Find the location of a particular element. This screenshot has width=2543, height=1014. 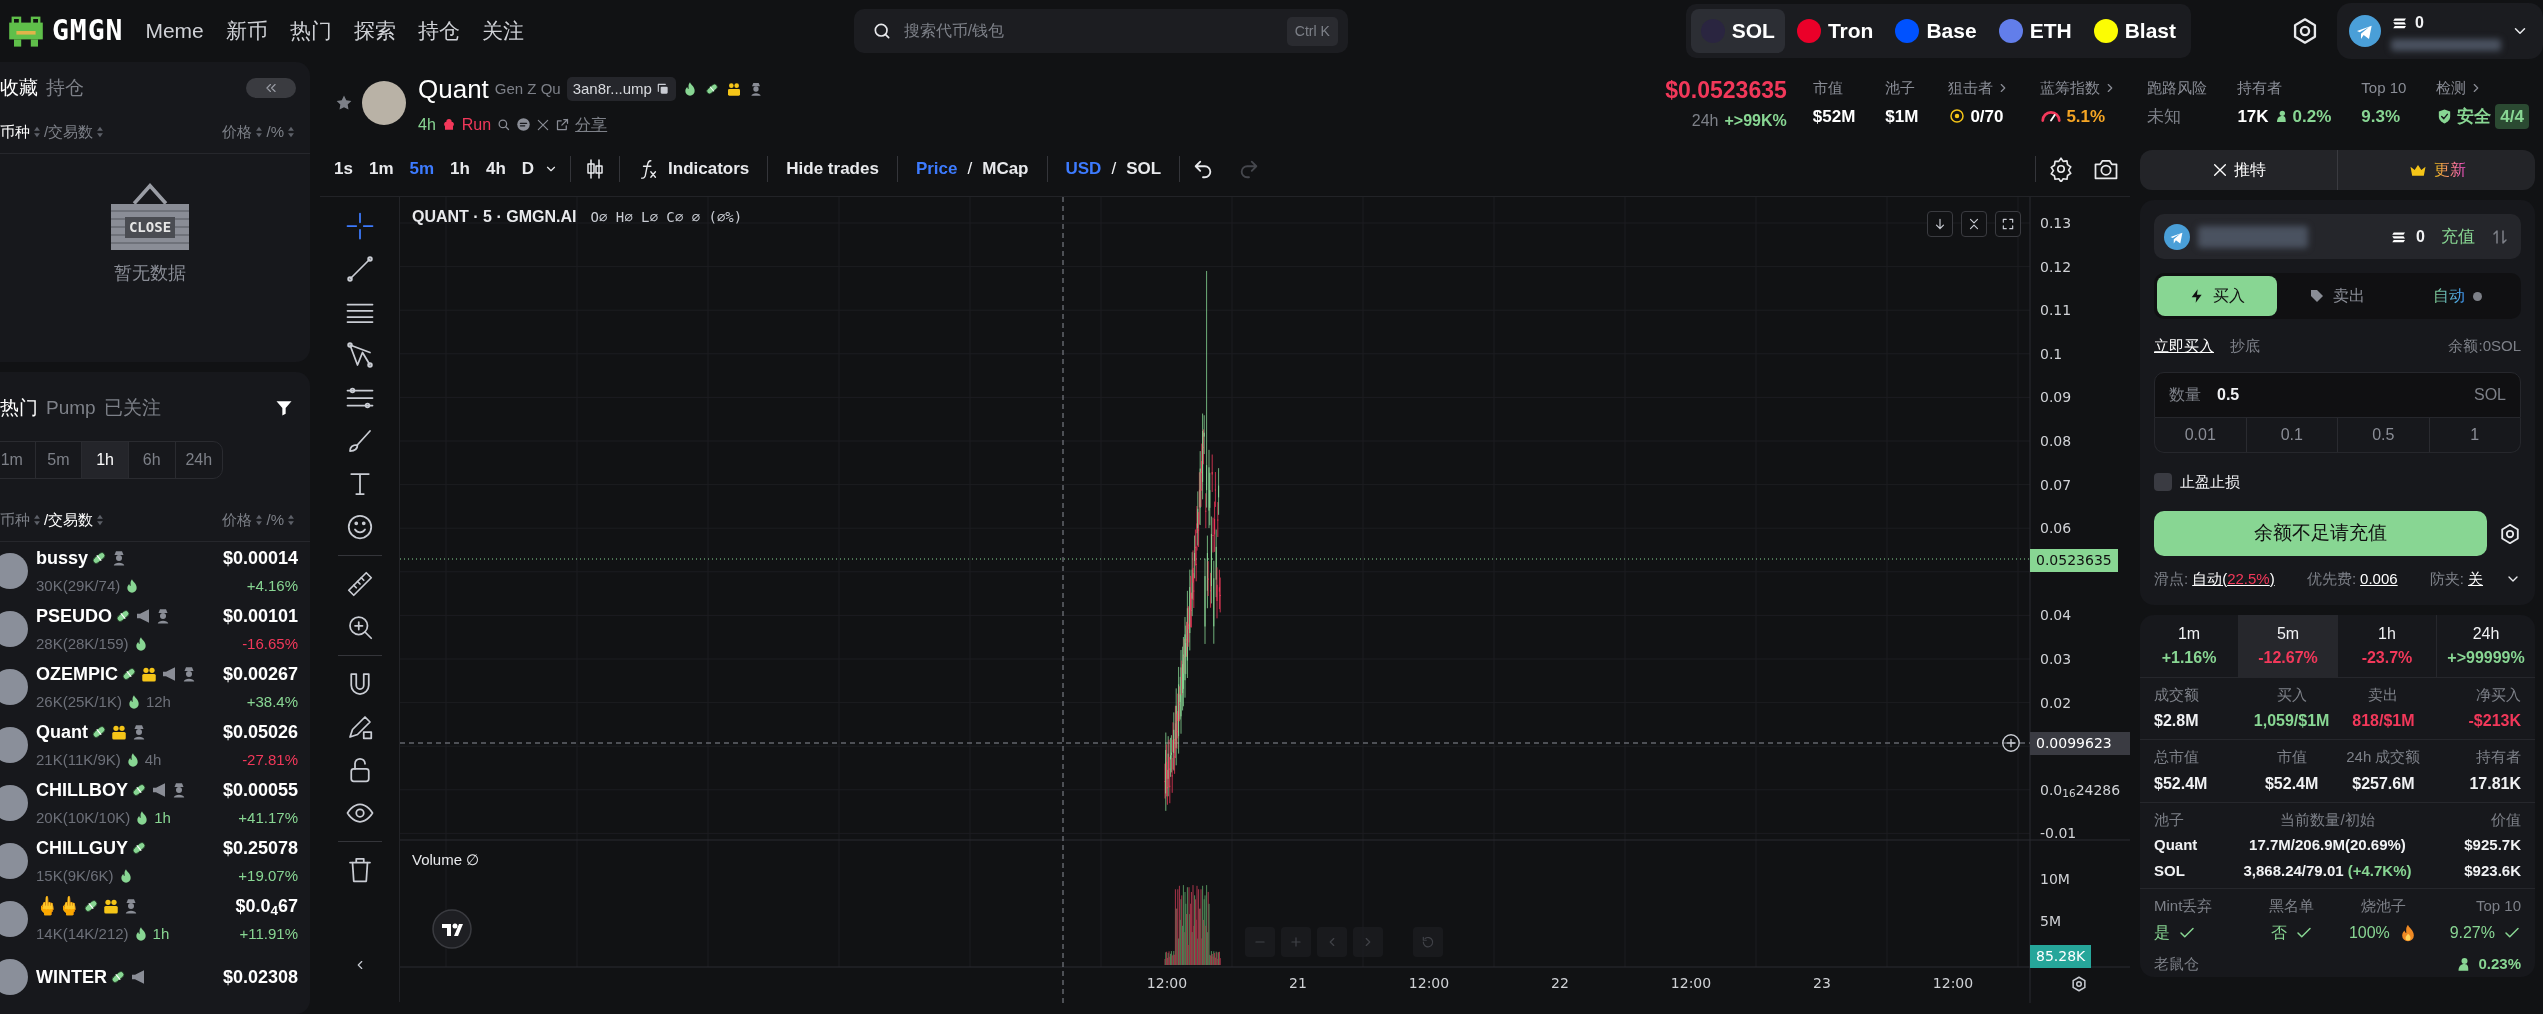

tab: Pump is located at coordinates (75, 408).